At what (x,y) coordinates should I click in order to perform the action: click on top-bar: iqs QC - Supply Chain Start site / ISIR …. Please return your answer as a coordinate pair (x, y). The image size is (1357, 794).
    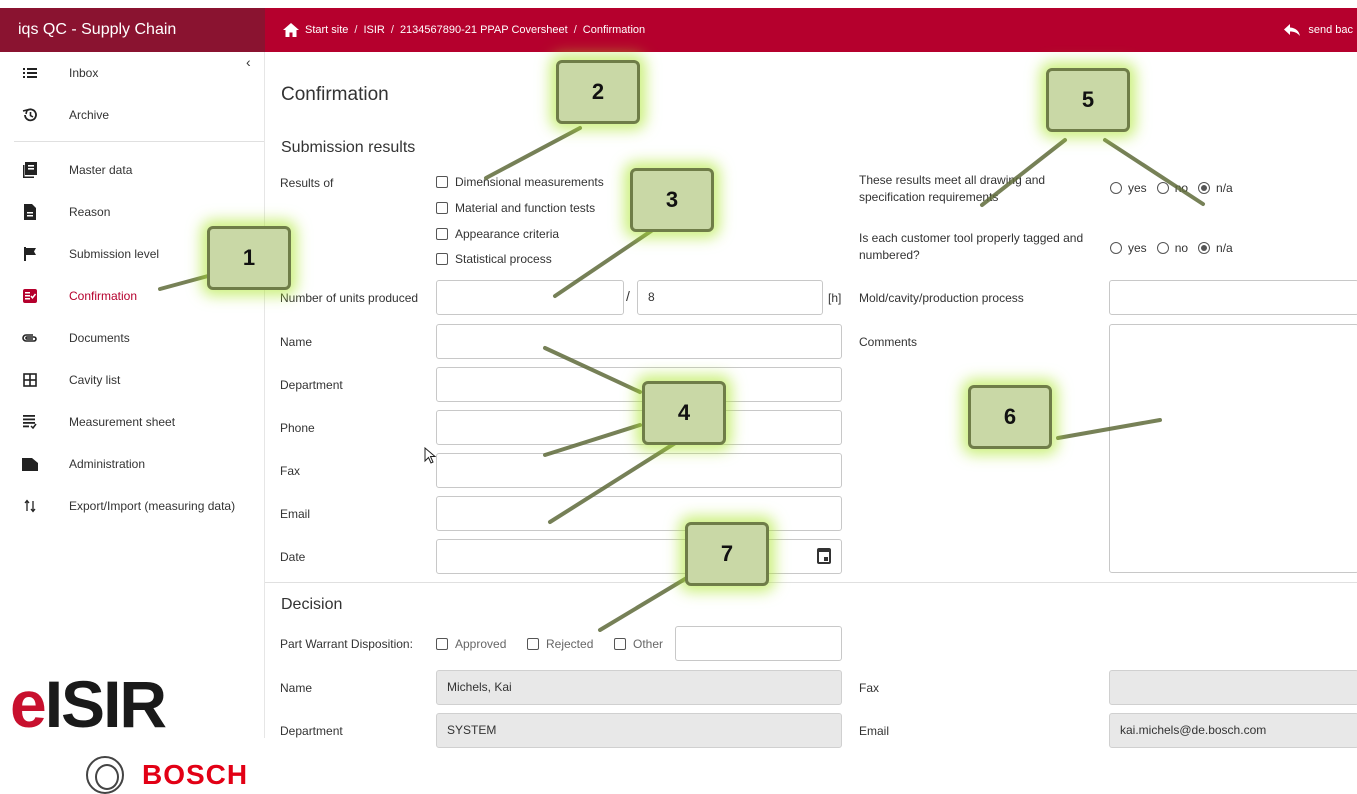
    Looking at the image, I should click on (678, 30).